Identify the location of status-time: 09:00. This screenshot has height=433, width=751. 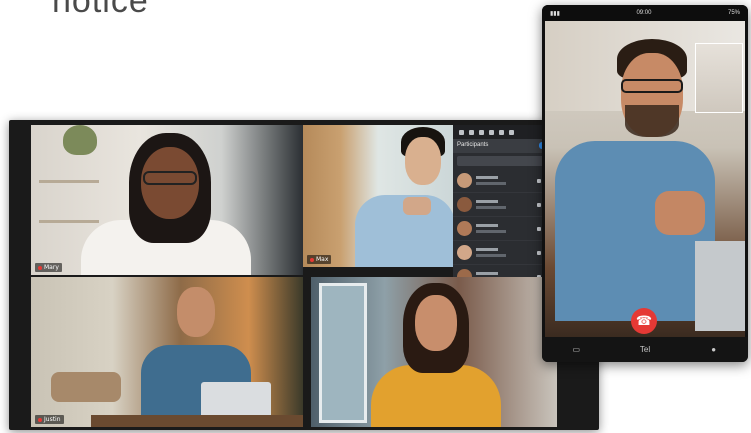
(644, 13).